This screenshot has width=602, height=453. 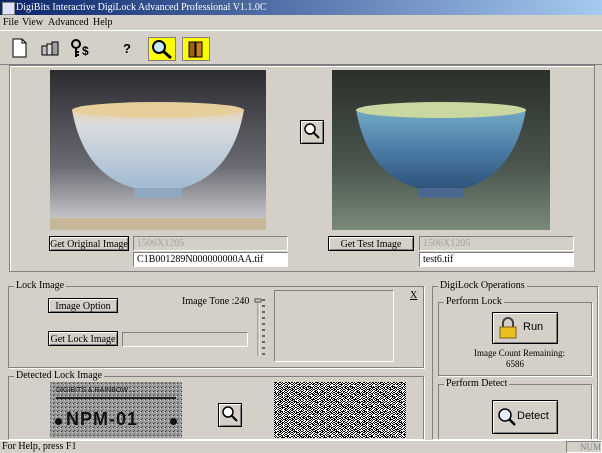 What do you see at coordinates (58, 421) in the screenshot?
I see `bullet-dot-left` at bounding box center [58, 421].